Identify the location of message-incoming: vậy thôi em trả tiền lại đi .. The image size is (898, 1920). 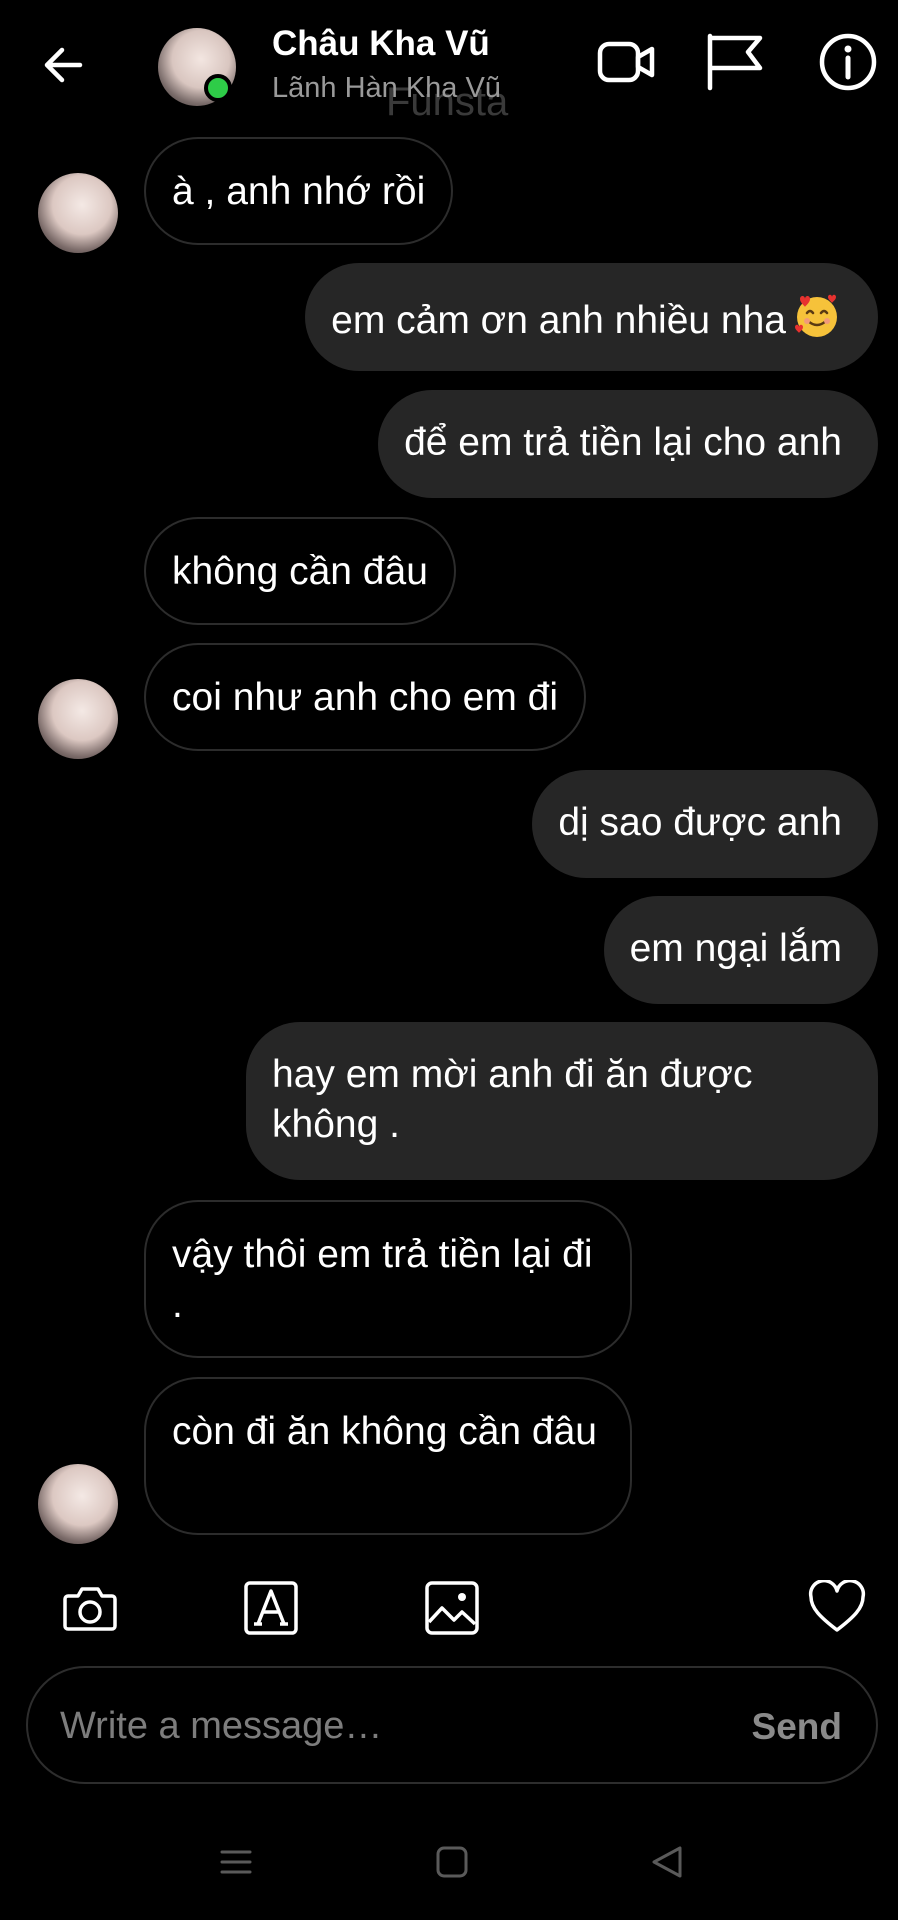
(388, 1279).